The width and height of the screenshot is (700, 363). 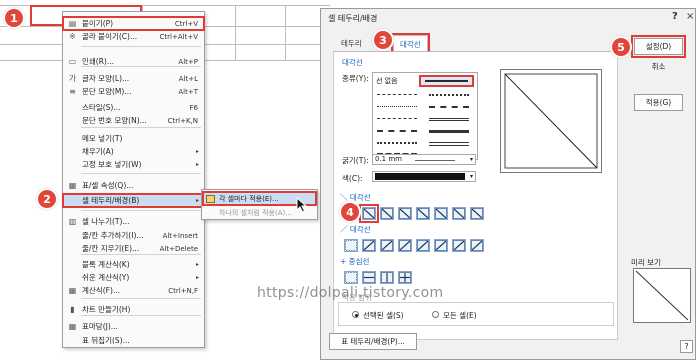 I want to click on apply-button: 적용(G), so click(x=658, y=102).